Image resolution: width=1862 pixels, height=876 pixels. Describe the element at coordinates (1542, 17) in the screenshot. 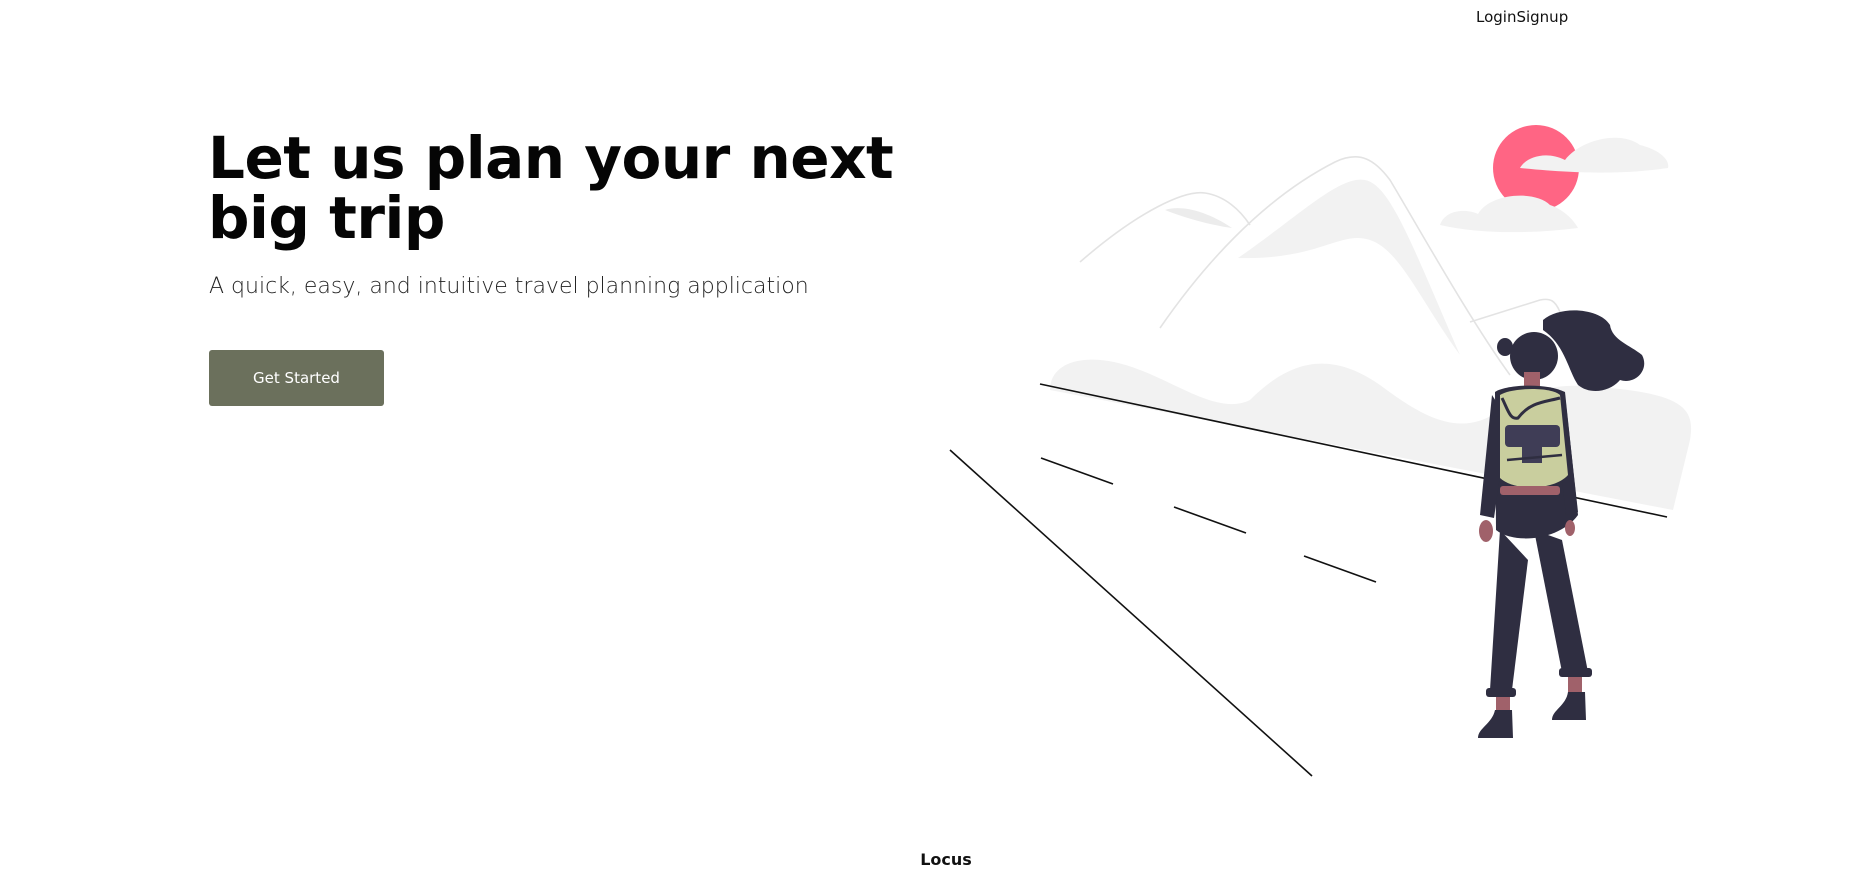

I see `signup-link: Signup` at that location.